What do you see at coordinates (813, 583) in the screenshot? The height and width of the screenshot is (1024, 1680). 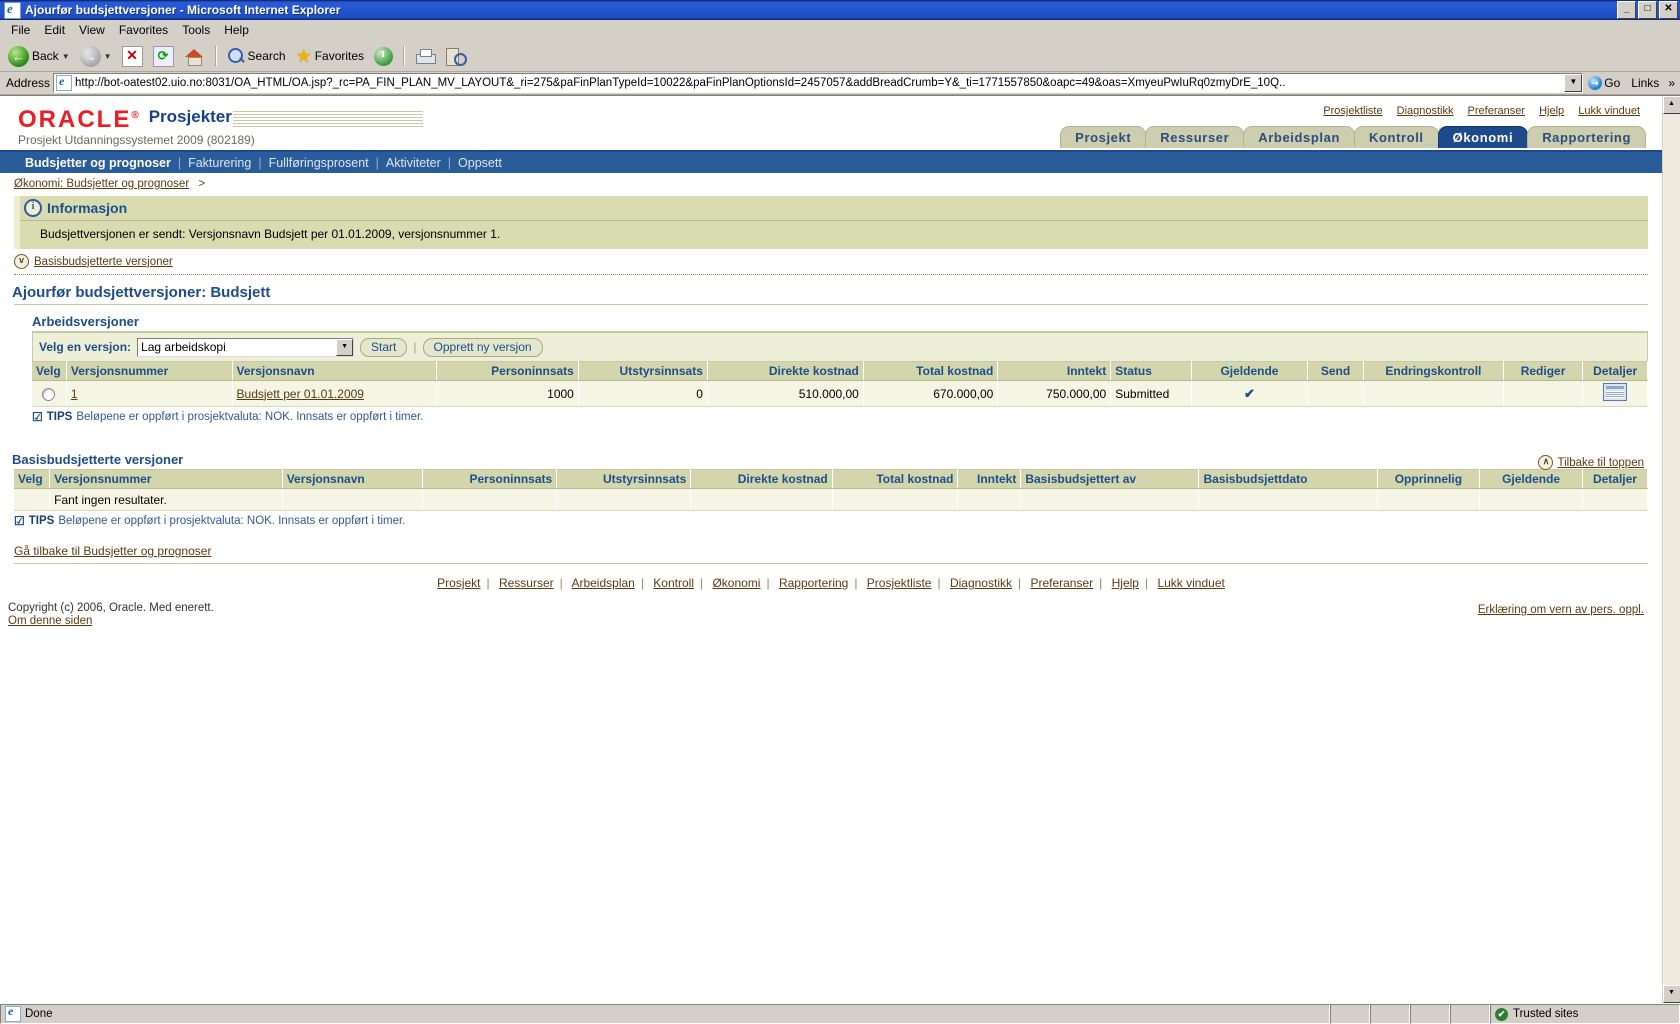 I see `footer-link-rapportering: Rapportering` at bounding box center [813, 583].